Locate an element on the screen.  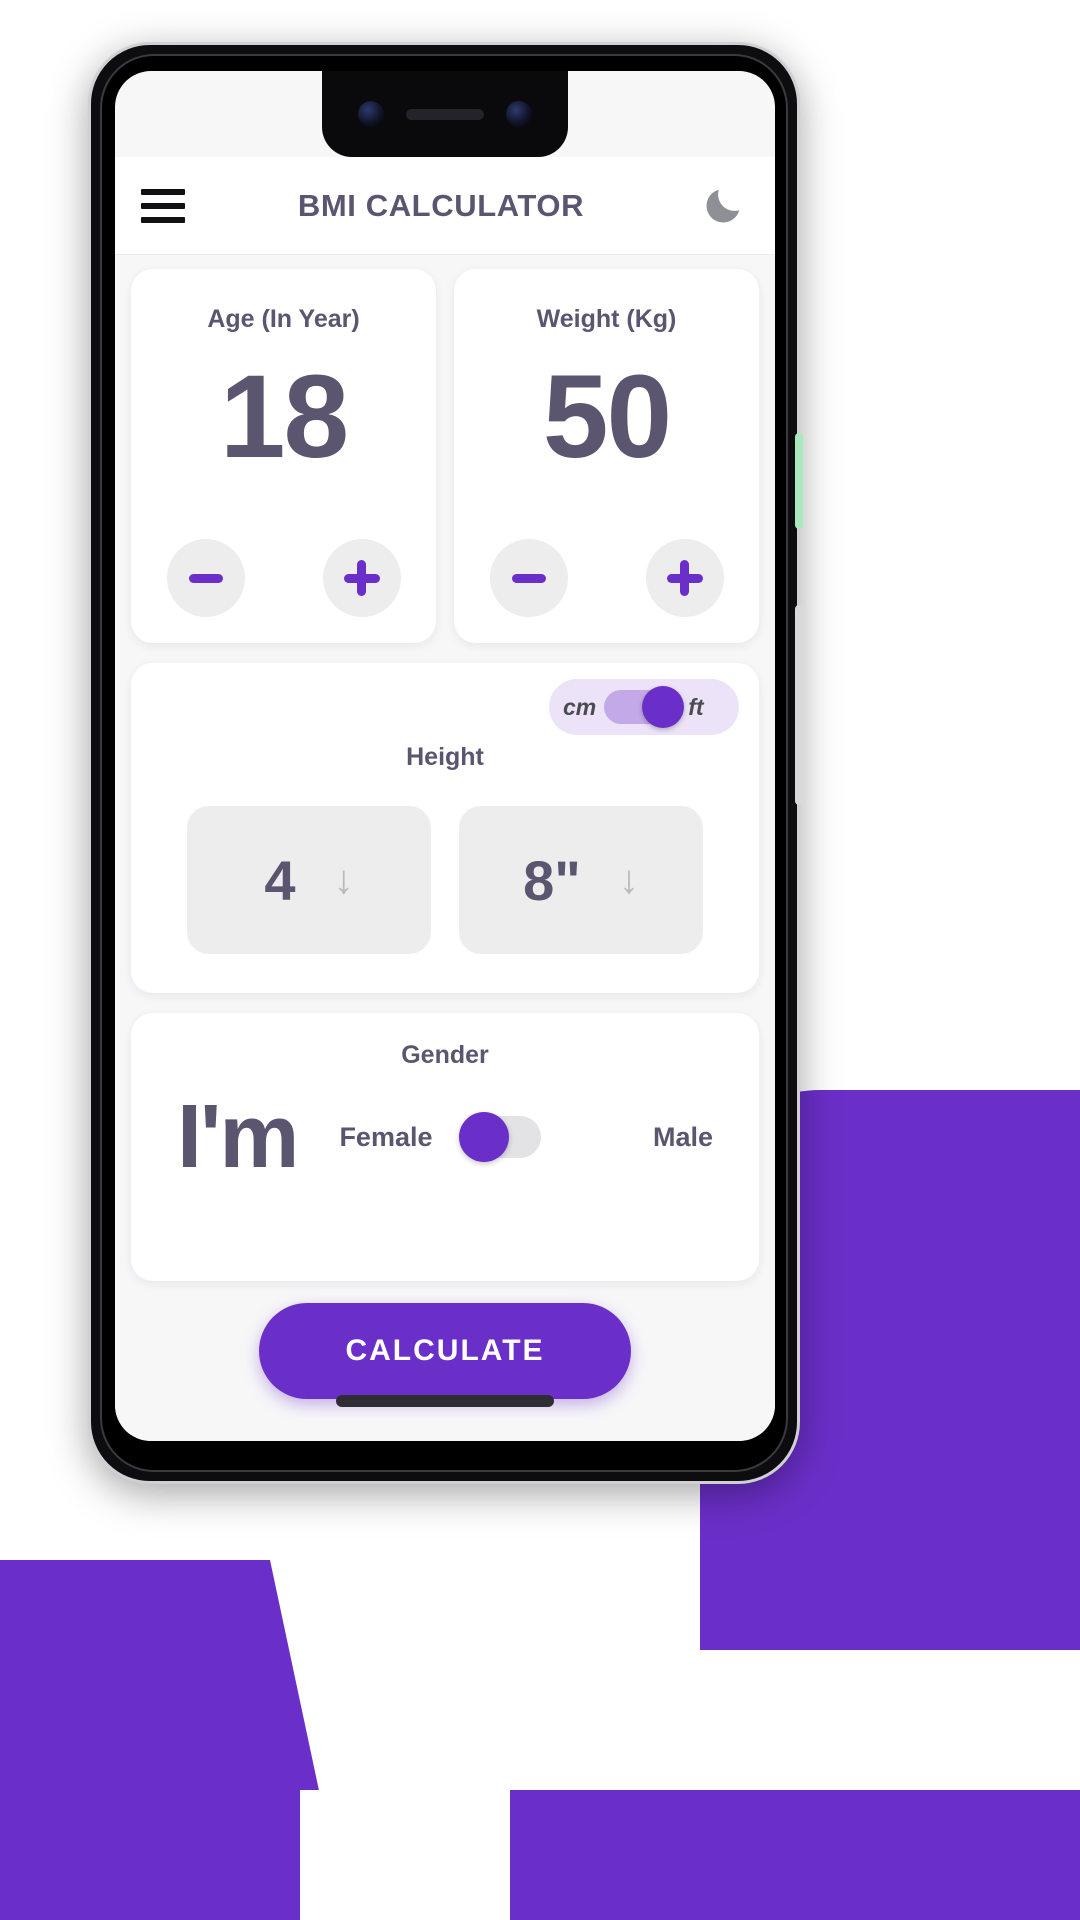
power-button is located at coordinates (799, 481).